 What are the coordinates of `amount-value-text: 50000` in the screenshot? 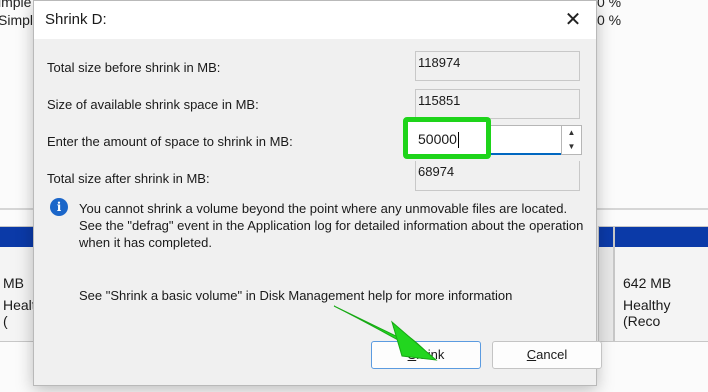 It's located at (437, 139).